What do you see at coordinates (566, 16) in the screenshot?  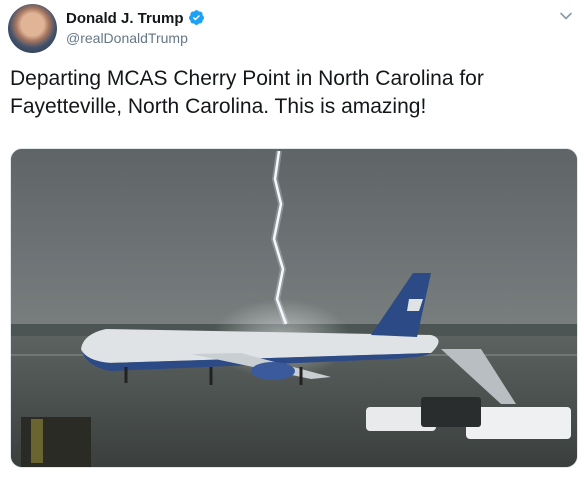 I see `chevron-down-icon` at bounding box center [566, 16].